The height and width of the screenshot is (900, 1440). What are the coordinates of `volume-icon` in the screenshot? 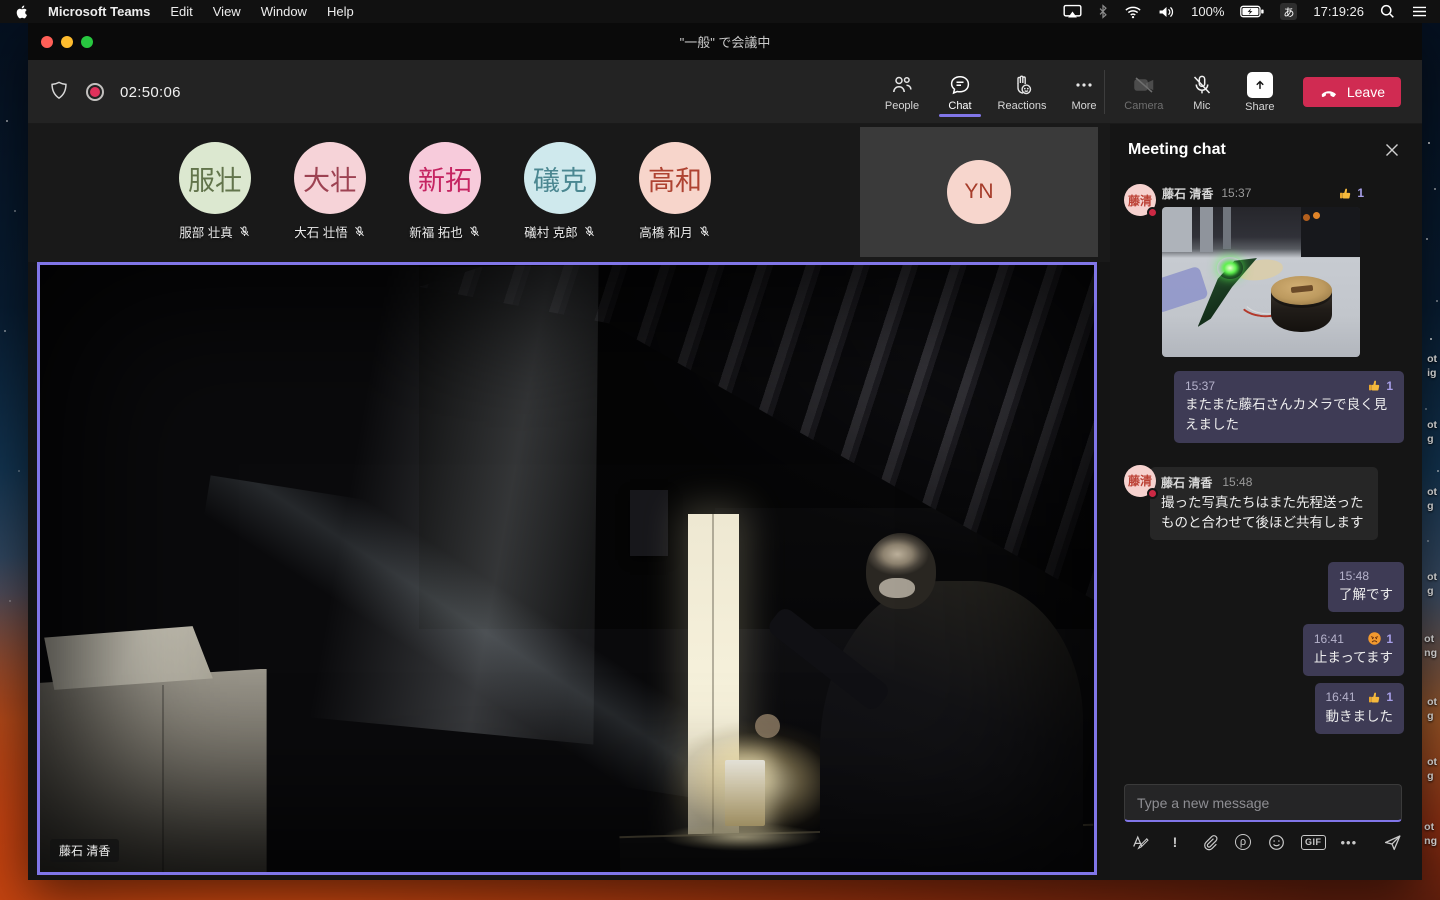 It's located at (1166, 12).